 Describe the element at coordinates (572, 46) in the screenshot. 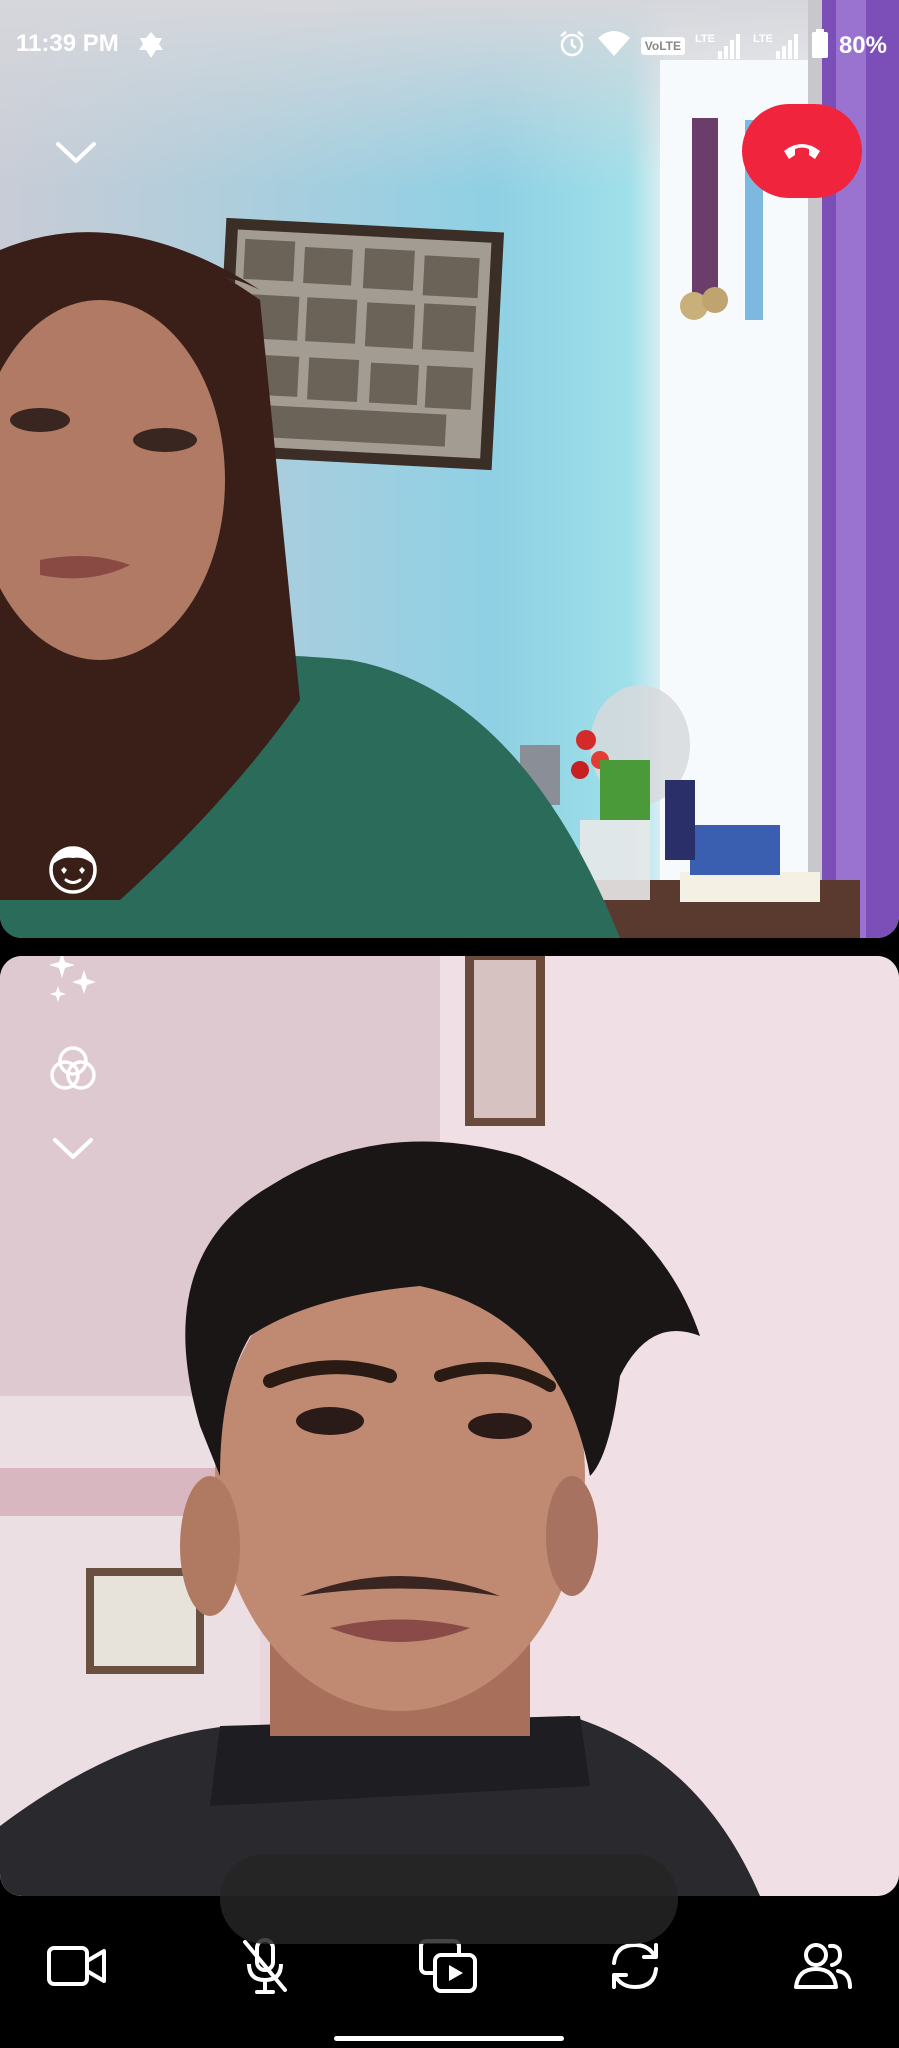

I see `alarm-icon` at that location.